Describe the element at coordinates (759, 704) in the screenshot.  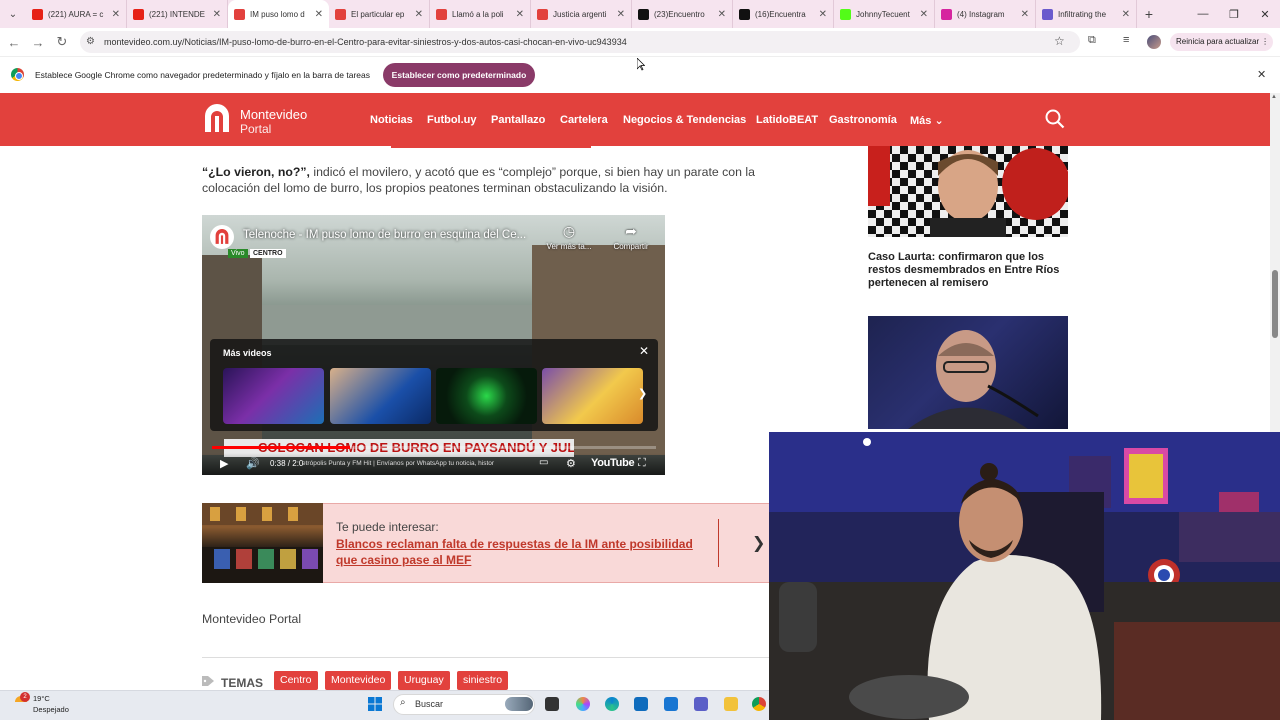
I see `chrome-taskbar-icon` at that location.